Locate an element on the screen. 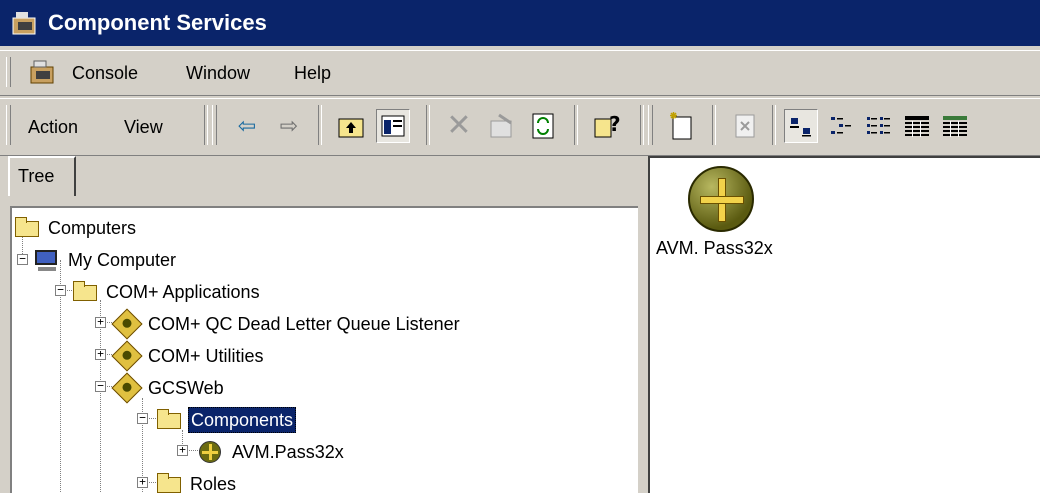 This screenshot has height=493, width=1040. new-icon is located at coordinates (681, 126).